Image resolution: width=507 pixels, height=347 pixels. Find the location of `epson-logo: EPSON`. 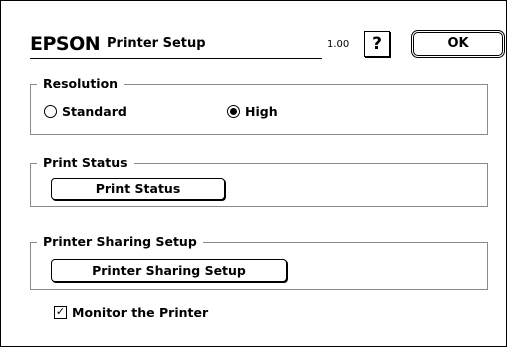

epson-logo: EPSON is located at coordinates (65, 44).